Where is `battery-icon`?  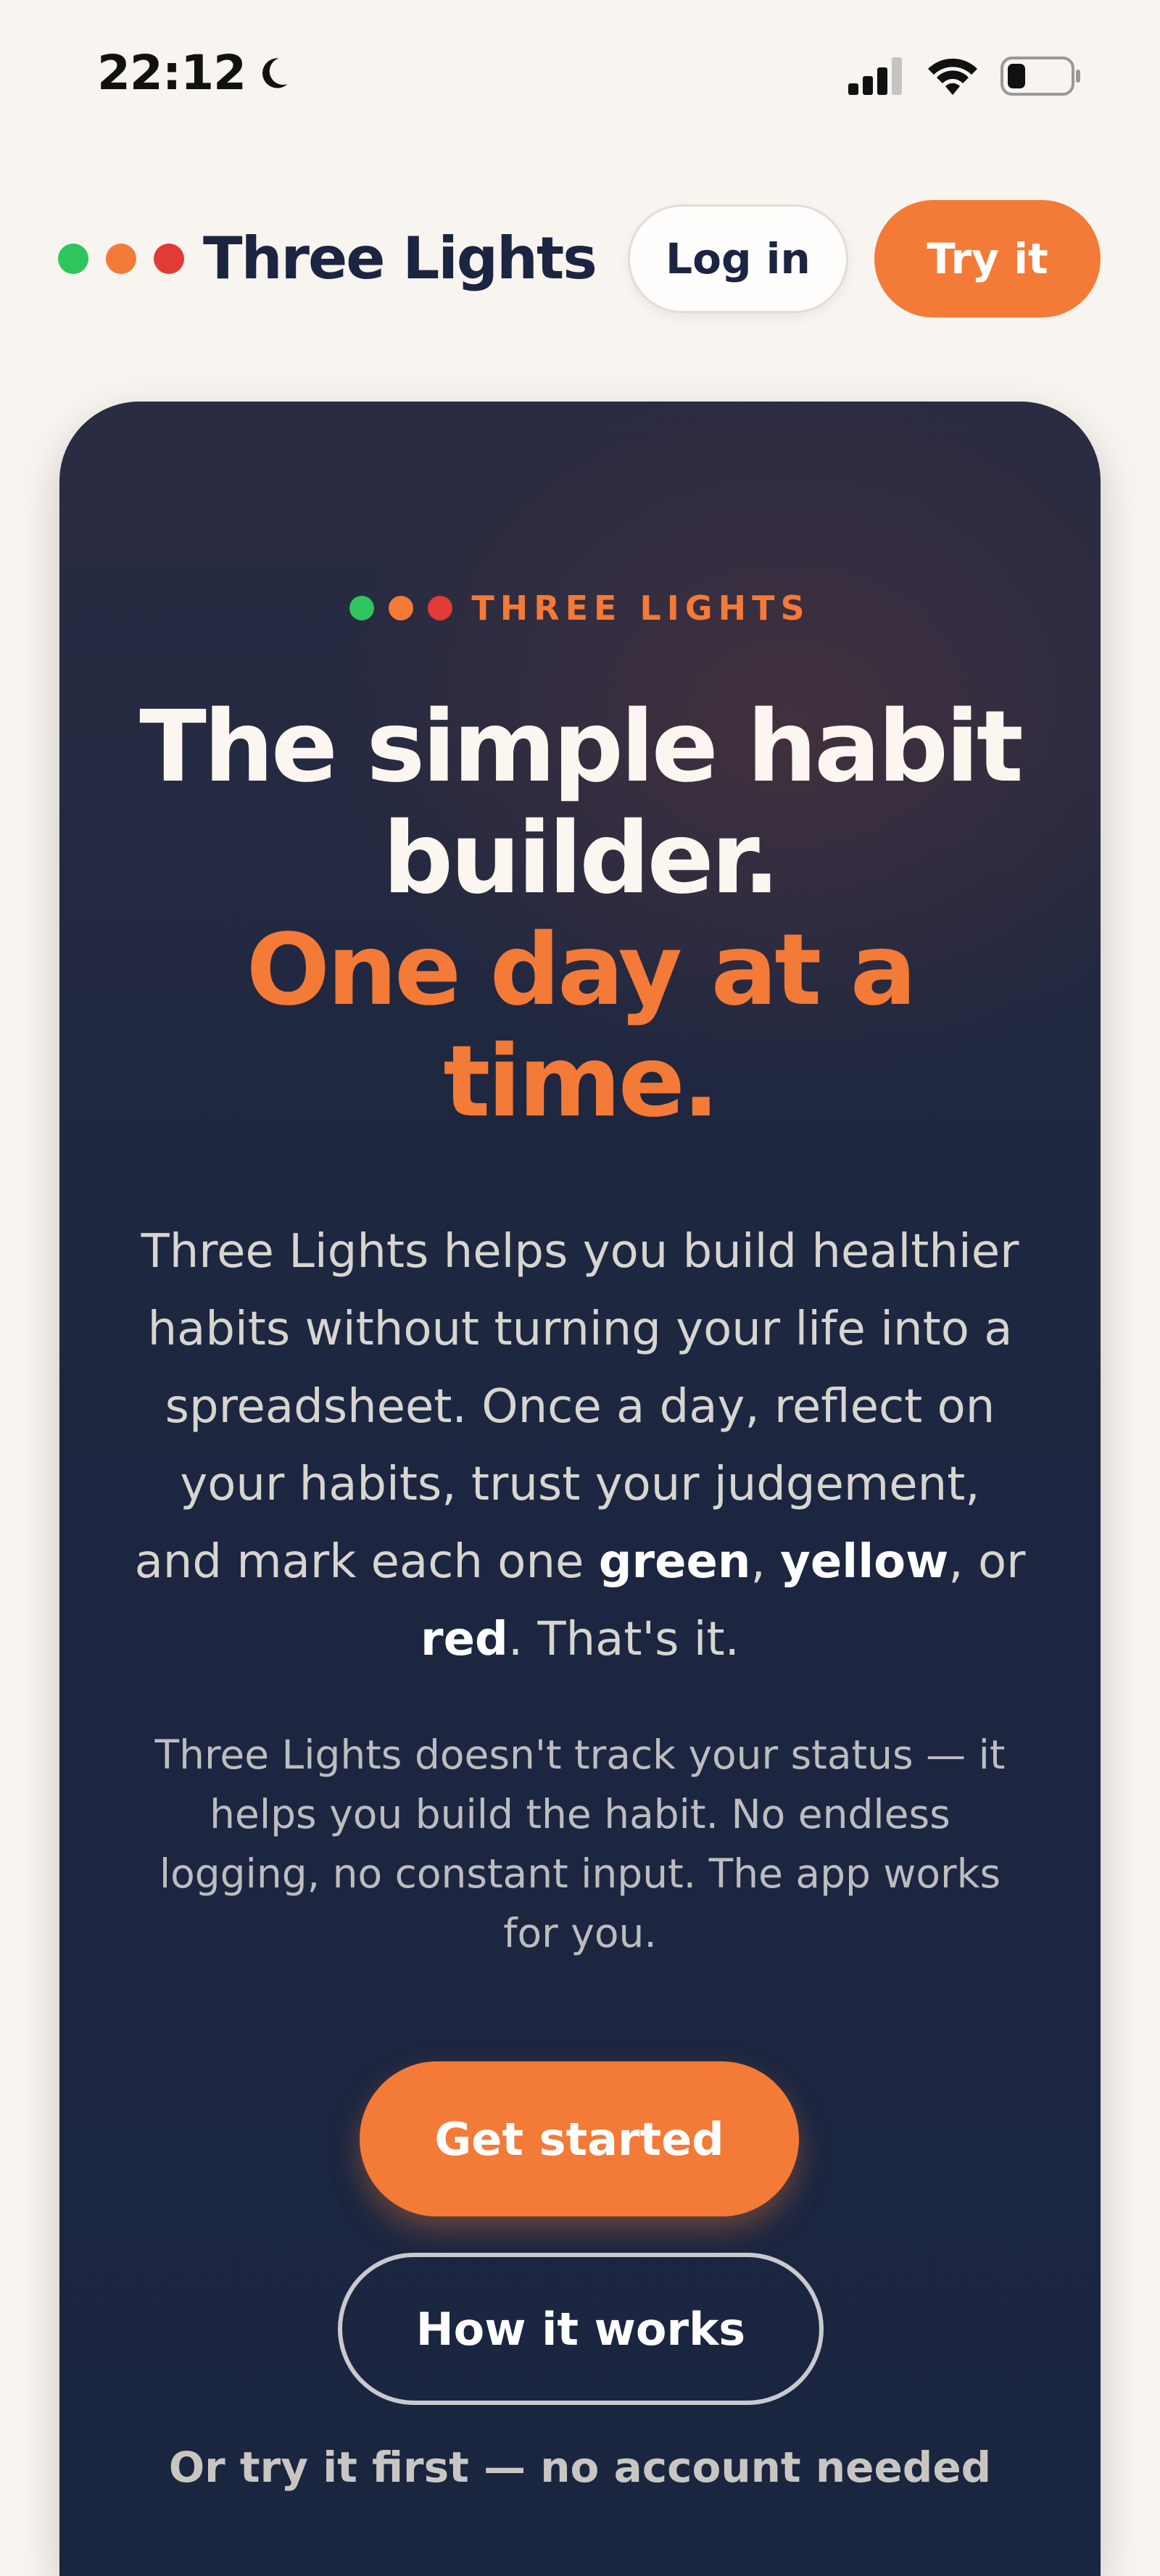 battery-icon is located at coordinates (1040, 76).